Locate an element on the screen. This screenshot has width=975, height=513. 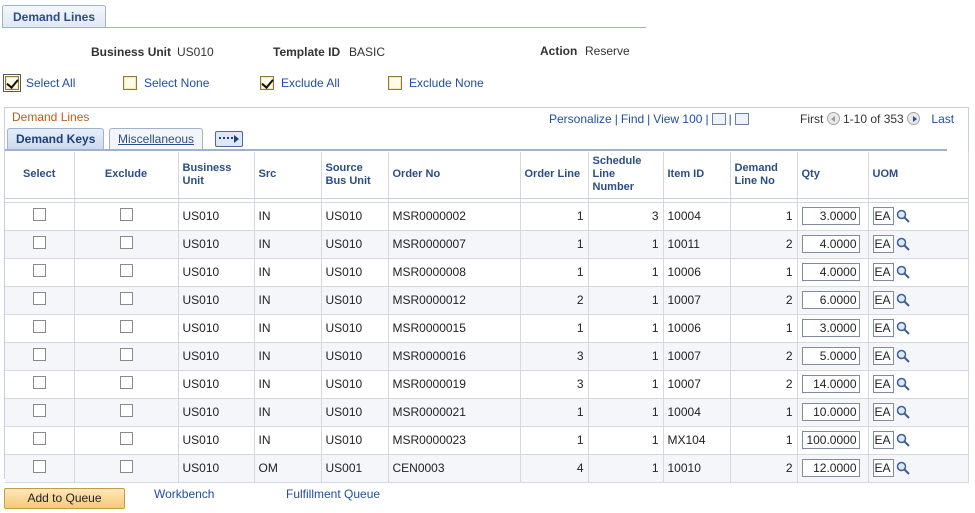
fulfillment-queue-link: Fulfillment Queue is located at coordinates (333, 494).